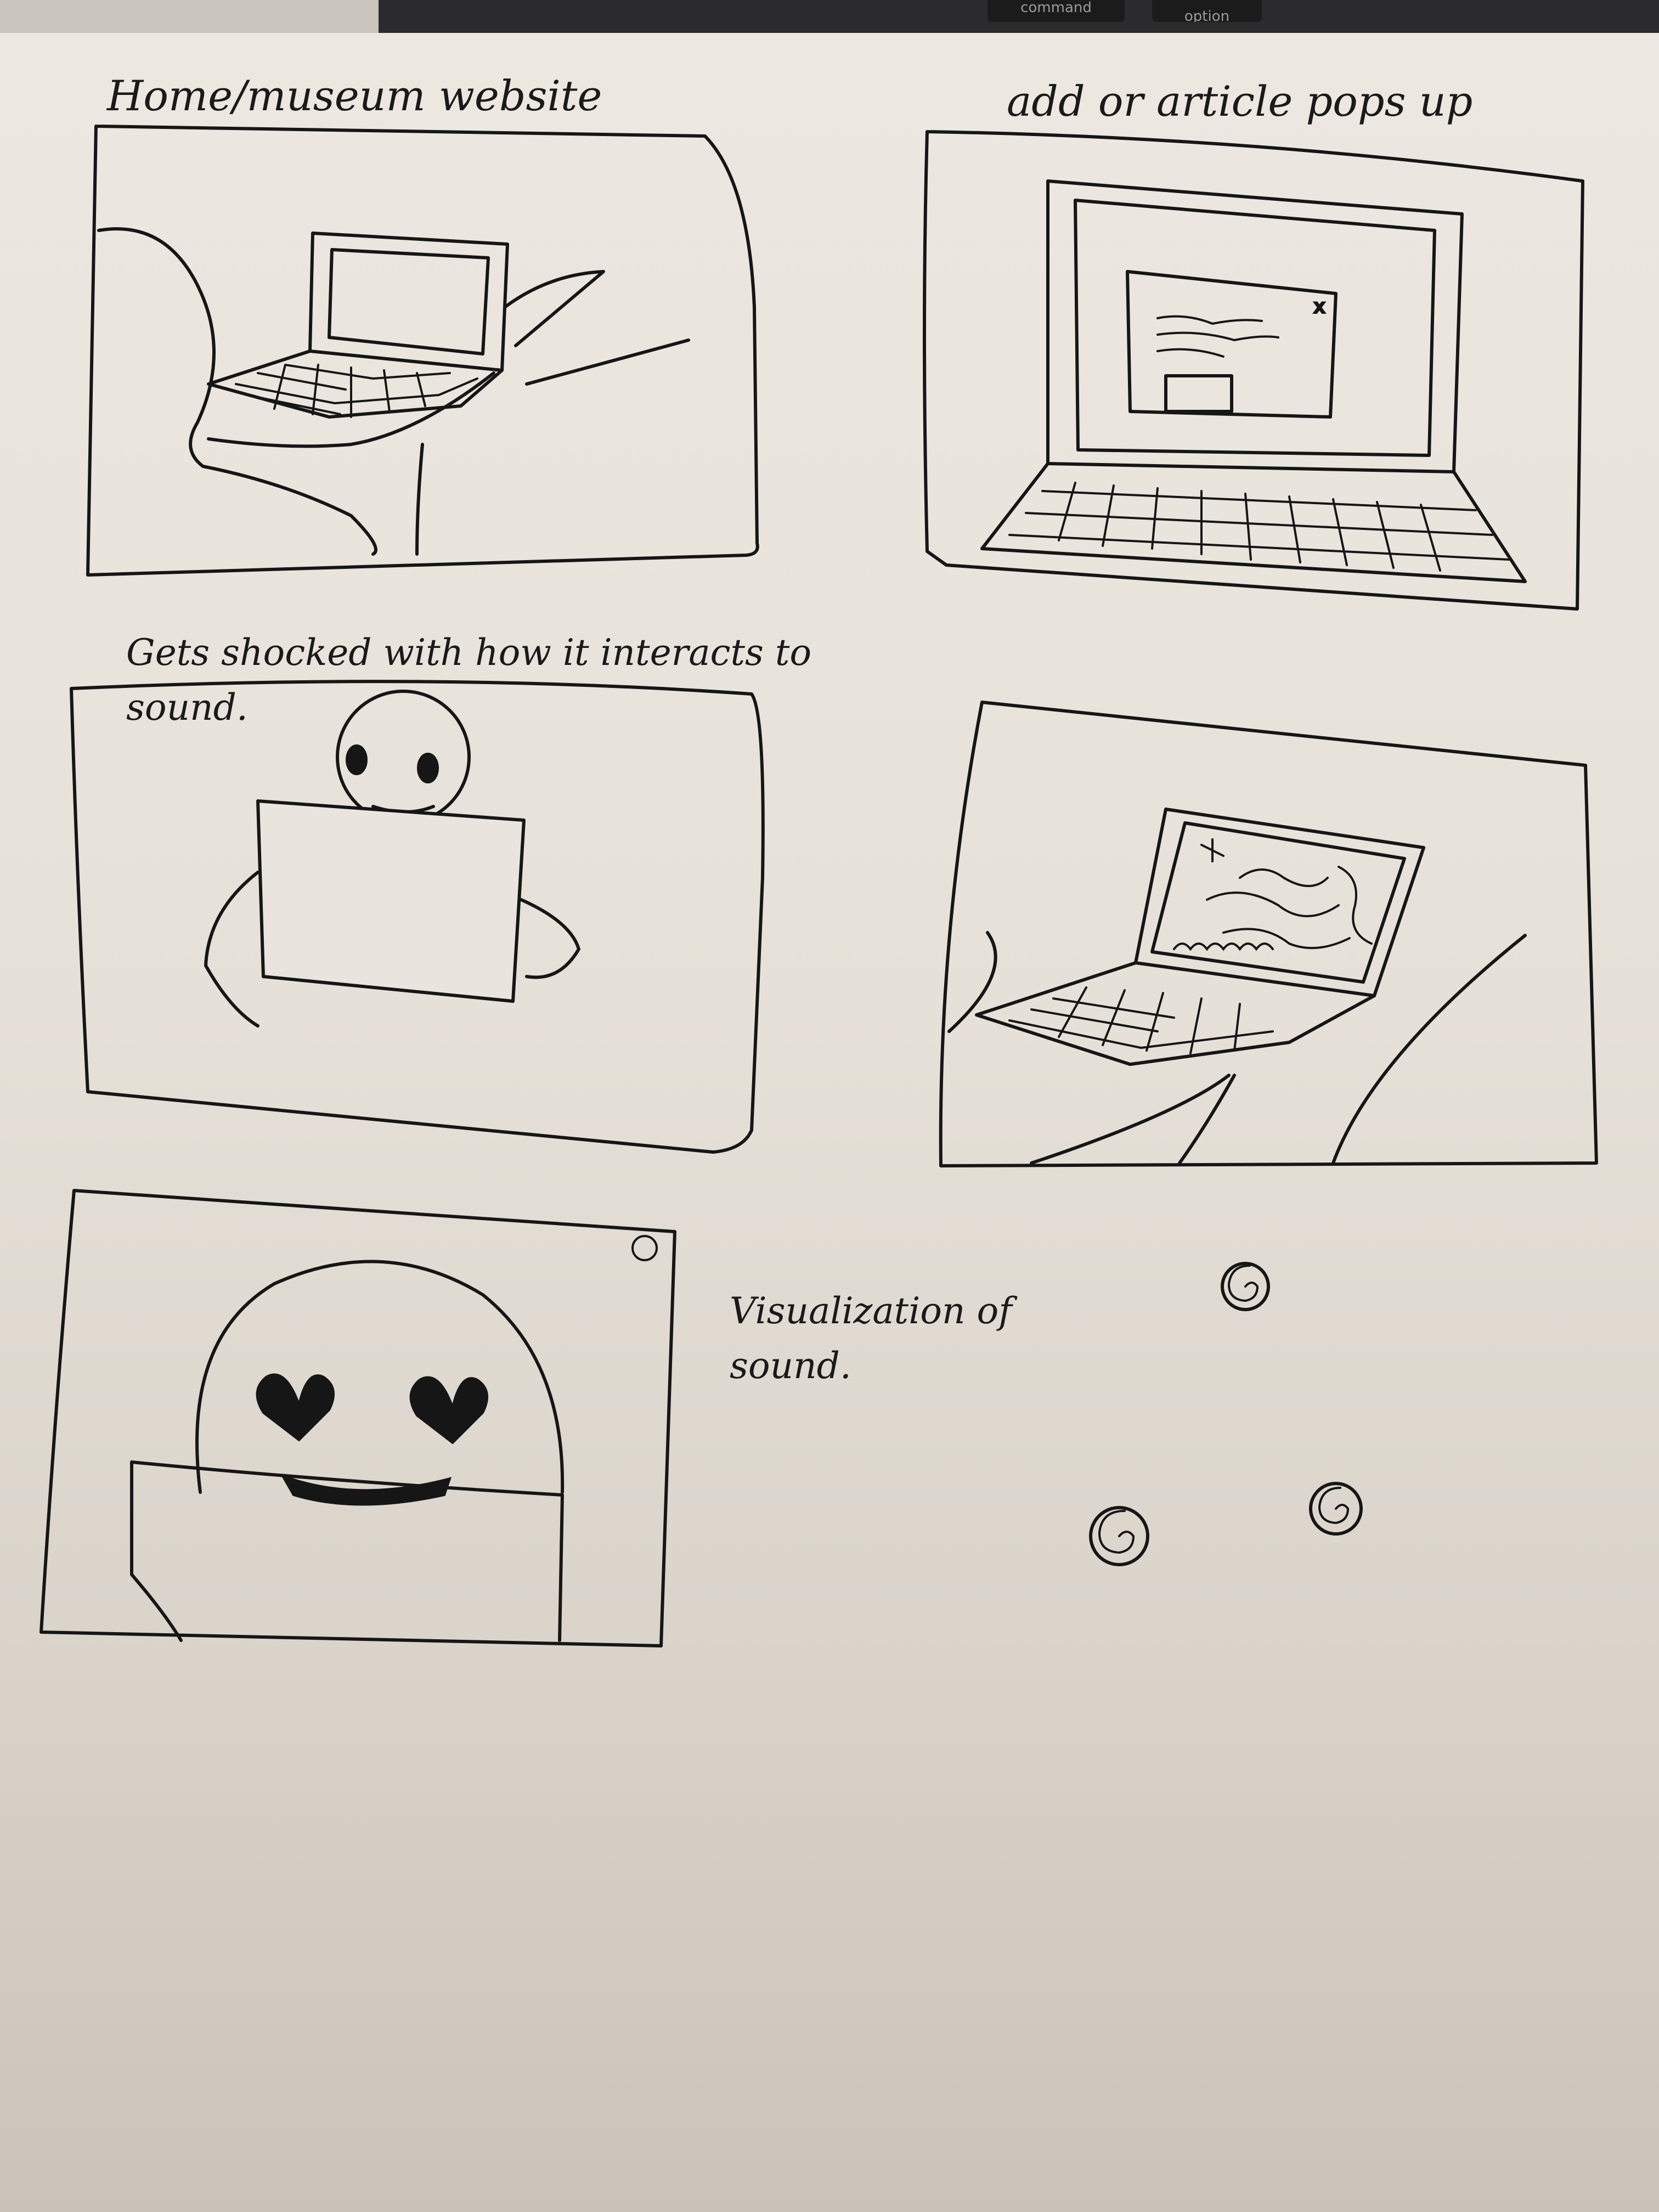 This screenshot has width=1659, height=2212. What do you see at coordinates (448, 1410) in the screenshot?
I see `right-heart-eye-icon` at bounding box center [448, 1410].